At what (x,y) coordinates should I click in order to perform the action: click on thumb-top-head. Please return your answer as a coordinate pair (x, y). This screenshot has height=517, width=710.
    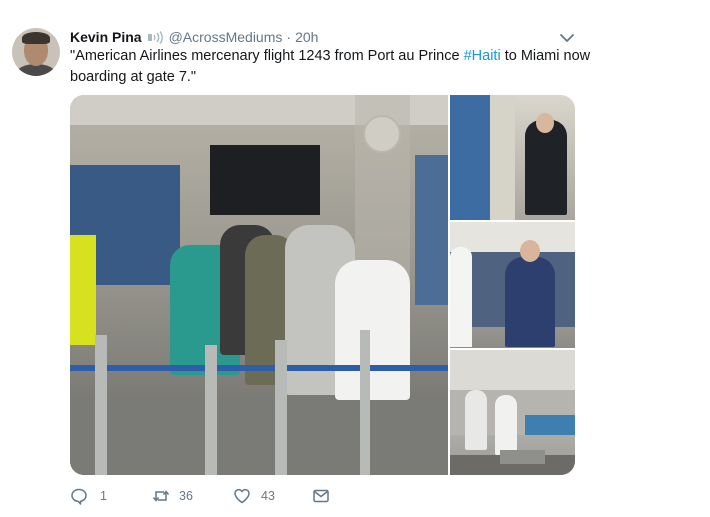
    Looking at the image, I should click on (545, 123).